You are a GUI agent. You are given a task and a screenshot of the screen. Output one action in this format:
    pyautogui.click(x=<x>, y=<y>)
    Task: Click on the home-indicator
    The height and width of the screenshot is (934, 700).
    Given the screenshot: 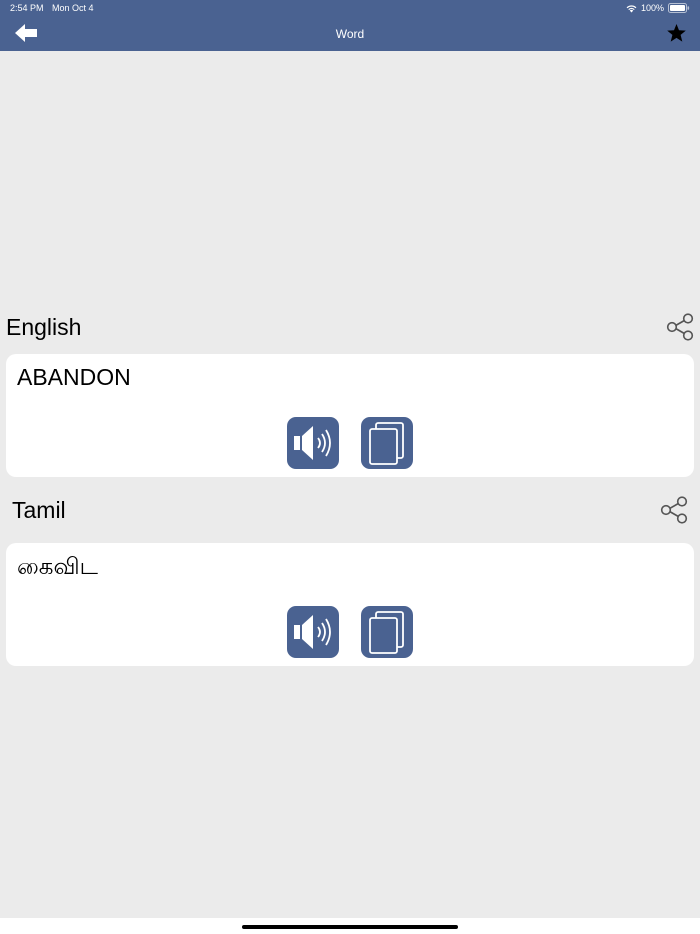 What is the action you would take?
    pyautogui.click(x=350, y=927)
    